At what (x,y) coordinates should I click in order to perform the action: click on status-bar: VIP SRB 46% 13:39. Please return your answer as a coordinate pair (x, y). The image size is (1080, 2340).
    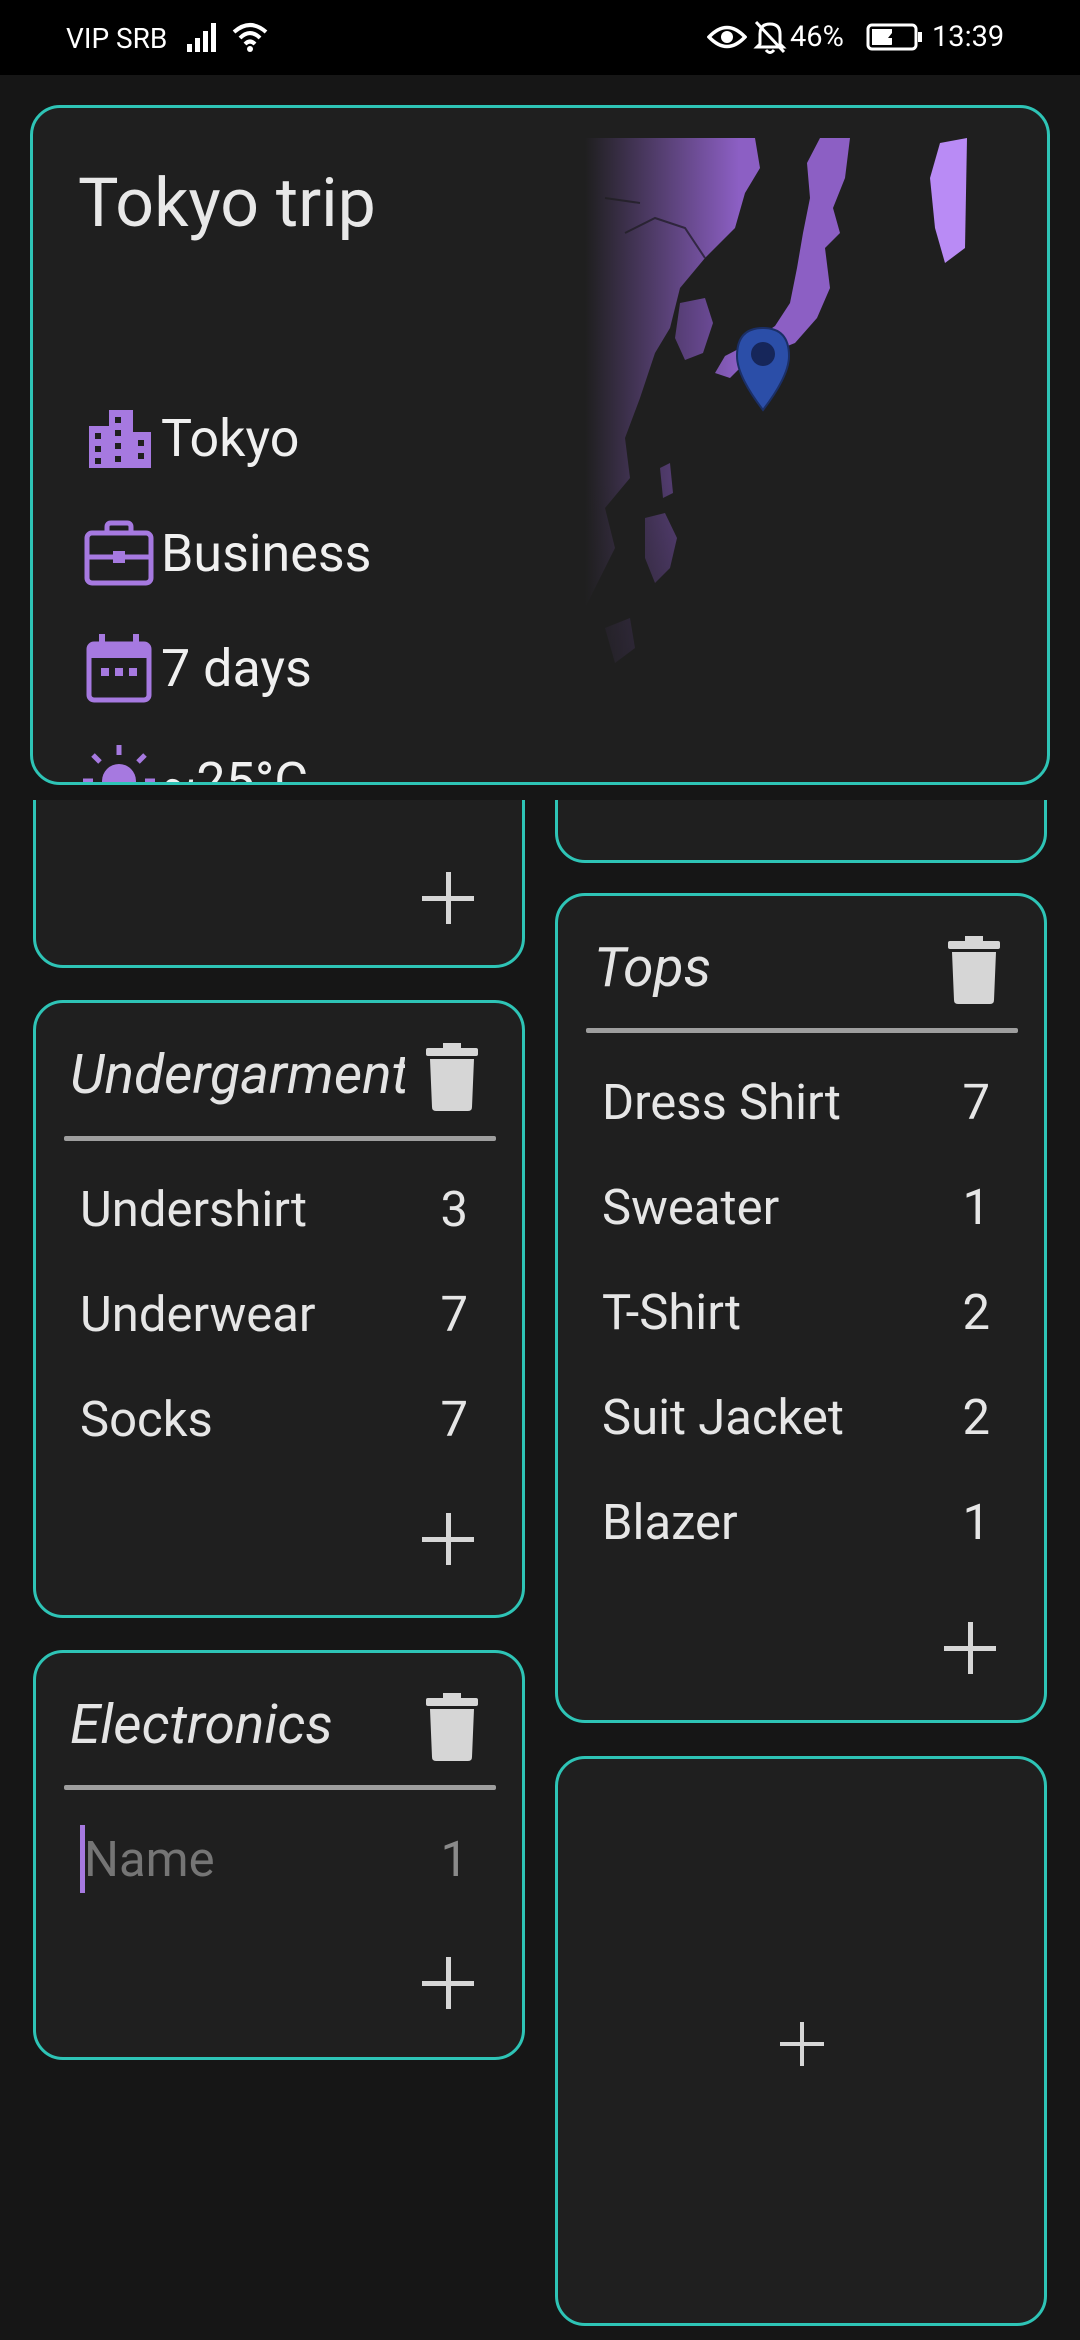
    Looking at the image, I should click on (540, 37).